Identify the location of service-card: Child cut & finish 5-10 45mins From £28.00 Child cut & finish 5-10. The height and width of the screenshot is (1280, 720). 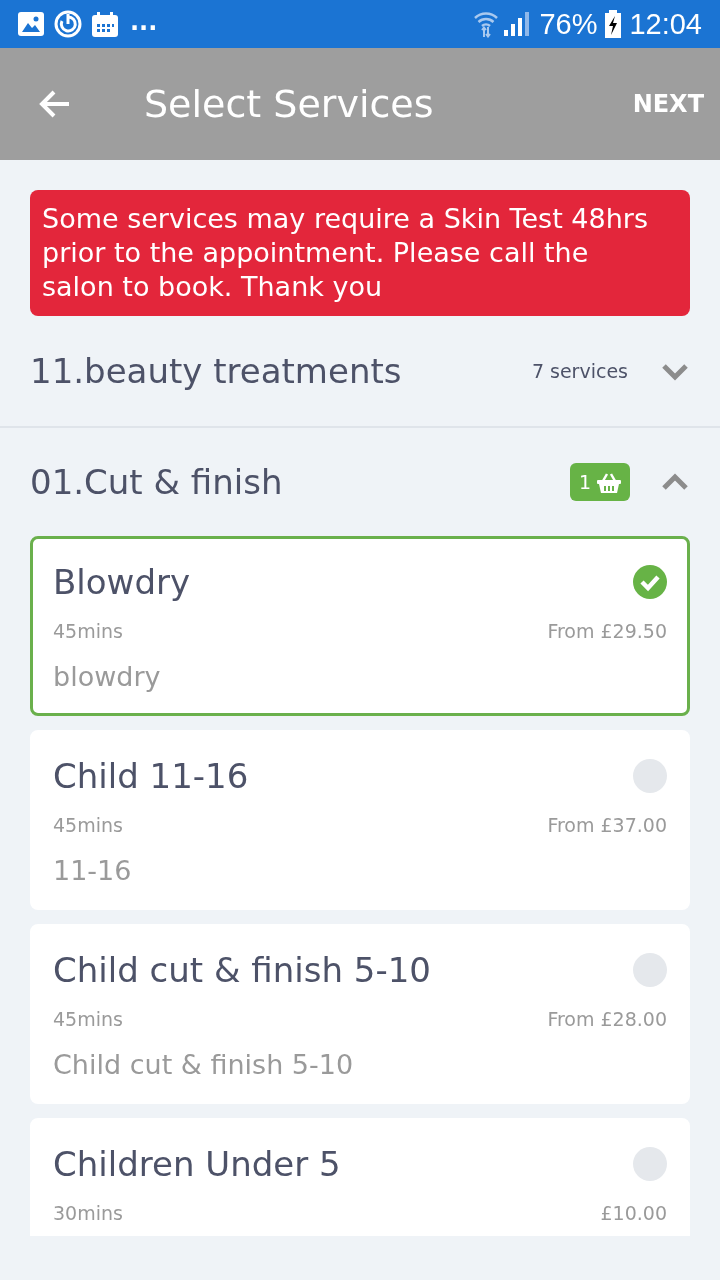
(360, 1014).